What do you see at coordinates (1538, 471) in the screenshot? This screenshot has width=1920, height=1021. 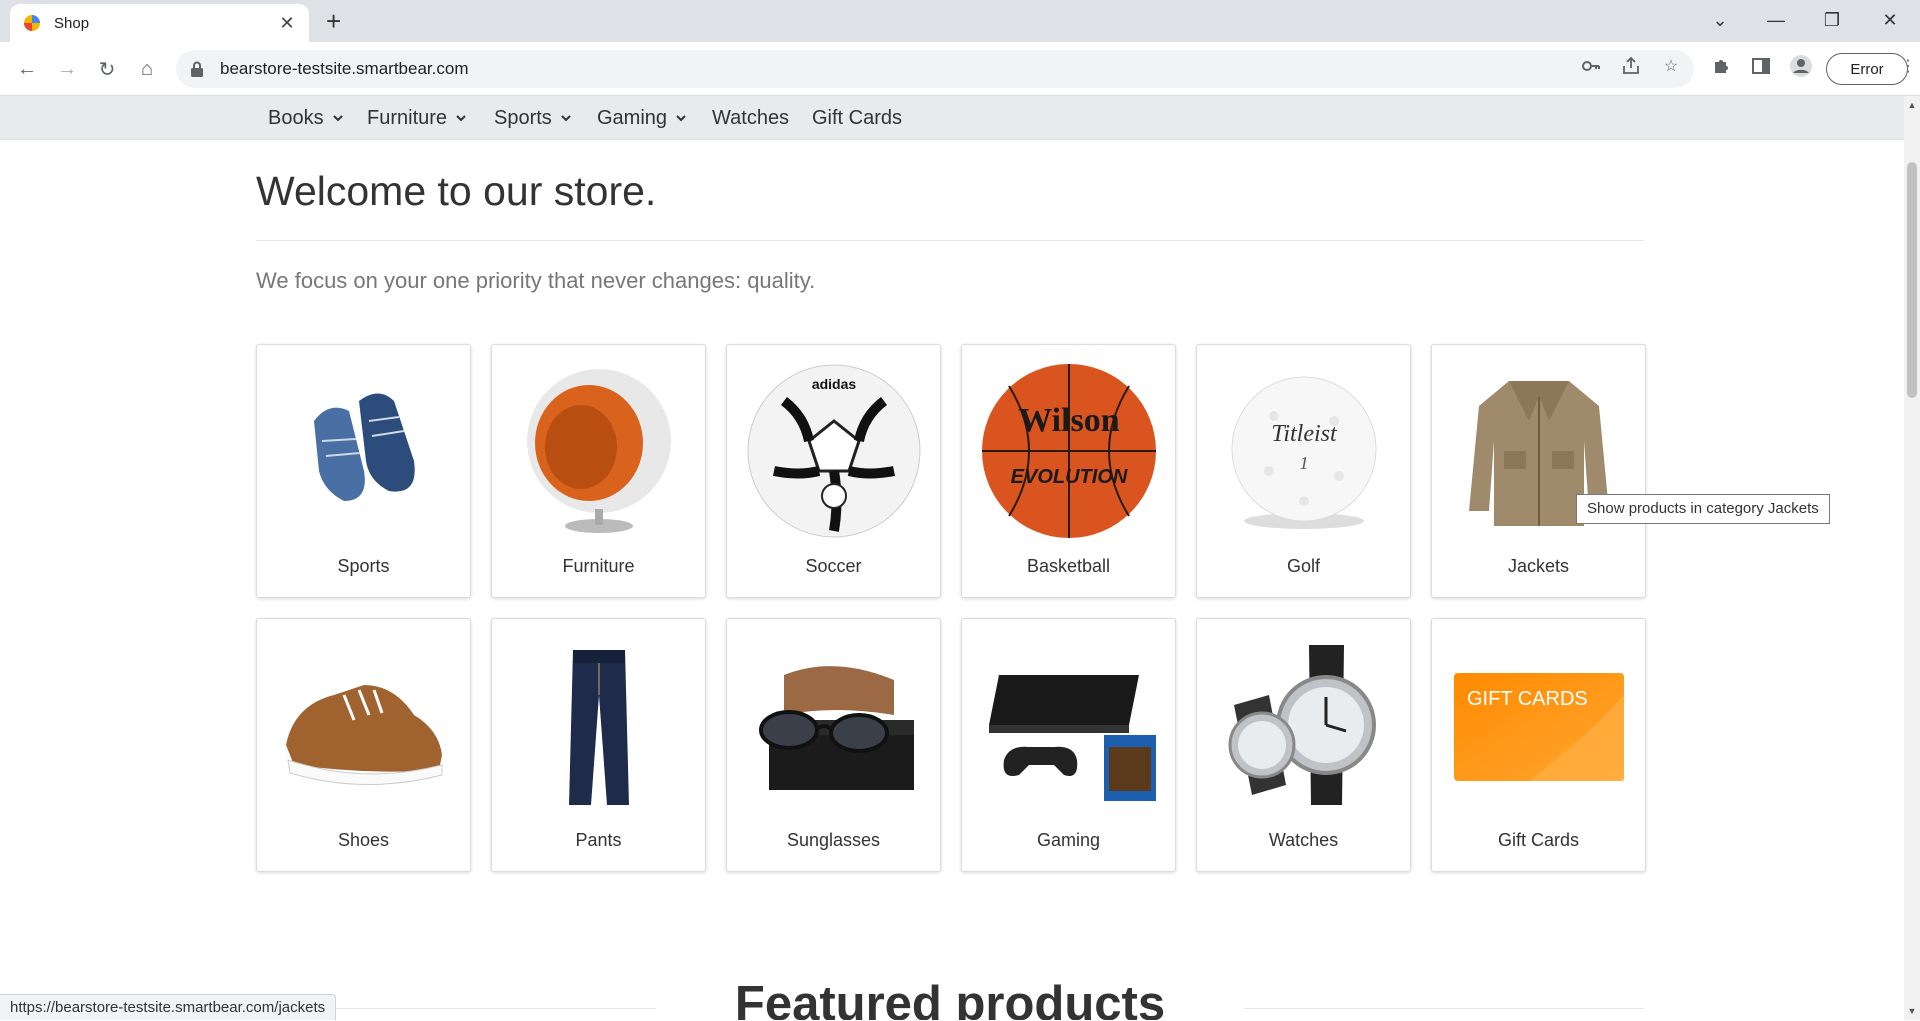 I see `category-card-jackets: Jackets` at bounding box center [1538, 471].